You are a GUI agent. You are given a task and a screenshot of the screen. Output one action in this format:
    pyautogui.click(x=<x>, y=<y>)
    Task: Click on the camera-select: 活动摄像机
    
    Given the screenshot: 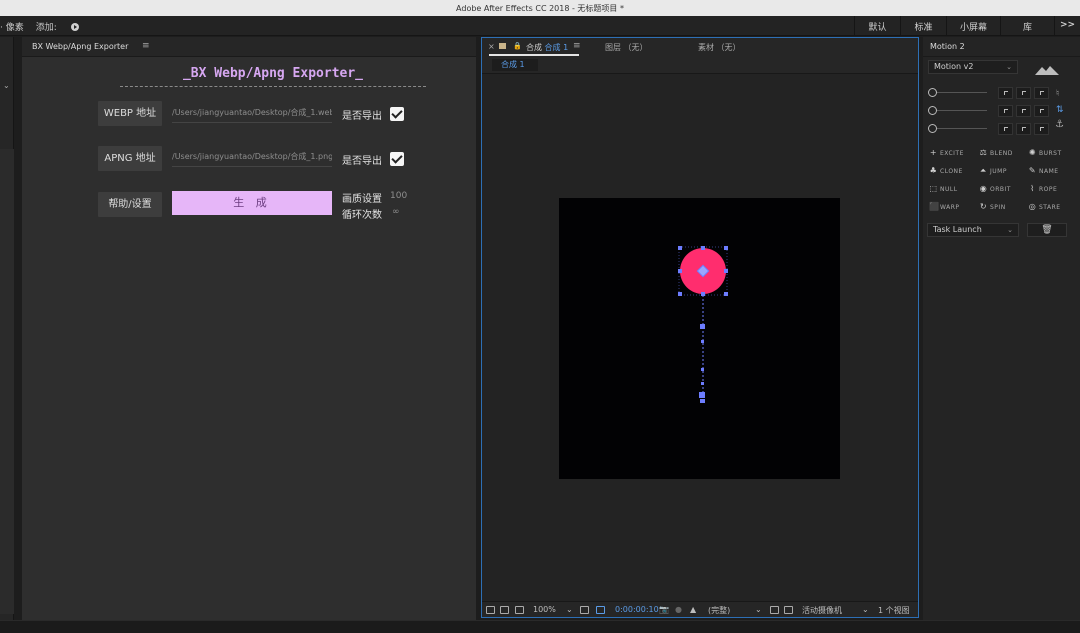 What is the action you would take?
    pyautogui.click(x=822, y=610)
    